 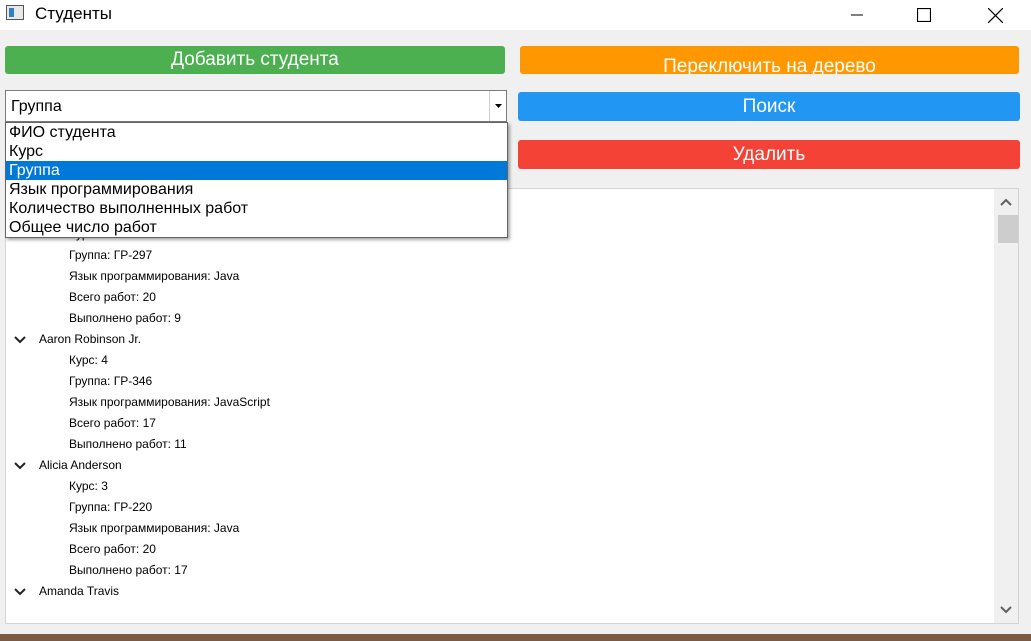 I want to click on add-student-button: Добавить студента, so click(x=255, y=60).